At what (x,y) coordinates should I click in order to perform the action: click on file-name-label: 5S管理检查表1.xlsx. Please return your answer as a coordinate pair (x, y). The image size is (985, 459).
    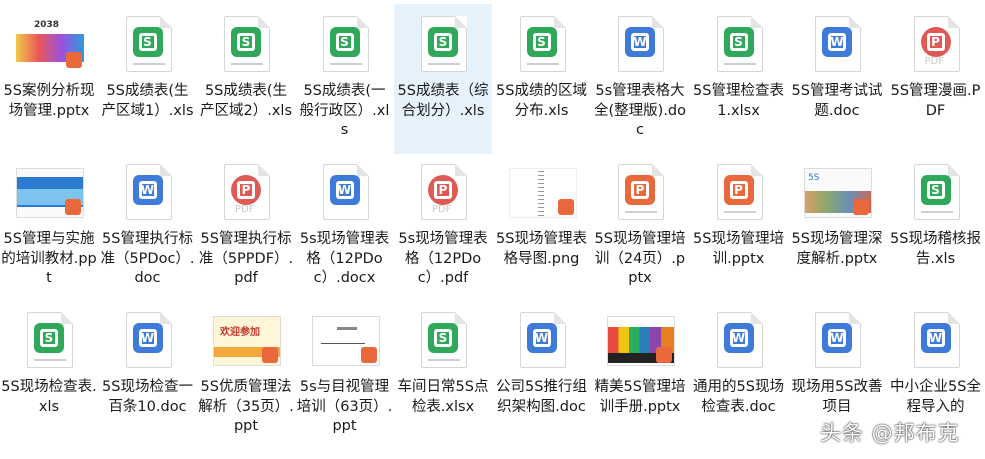
    Looking at the image, I should click on (738, 101).